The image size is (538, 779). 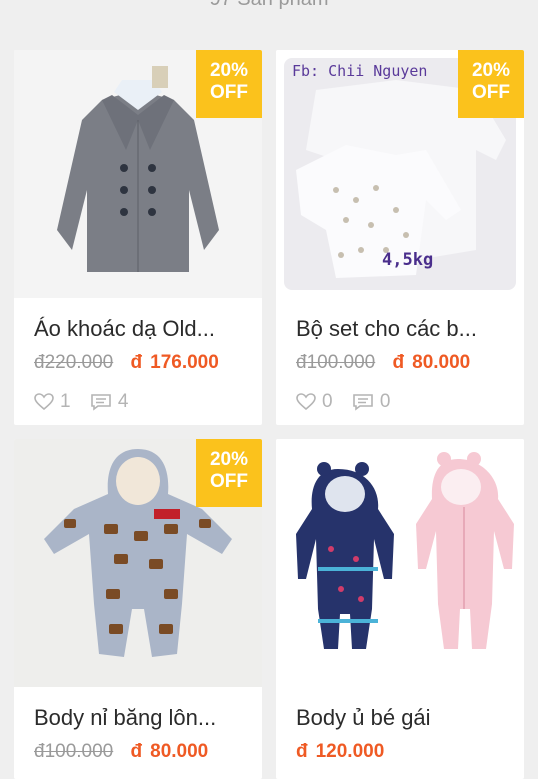 I want to click on new-price-value: 176.000, so click(x=184, y=362).